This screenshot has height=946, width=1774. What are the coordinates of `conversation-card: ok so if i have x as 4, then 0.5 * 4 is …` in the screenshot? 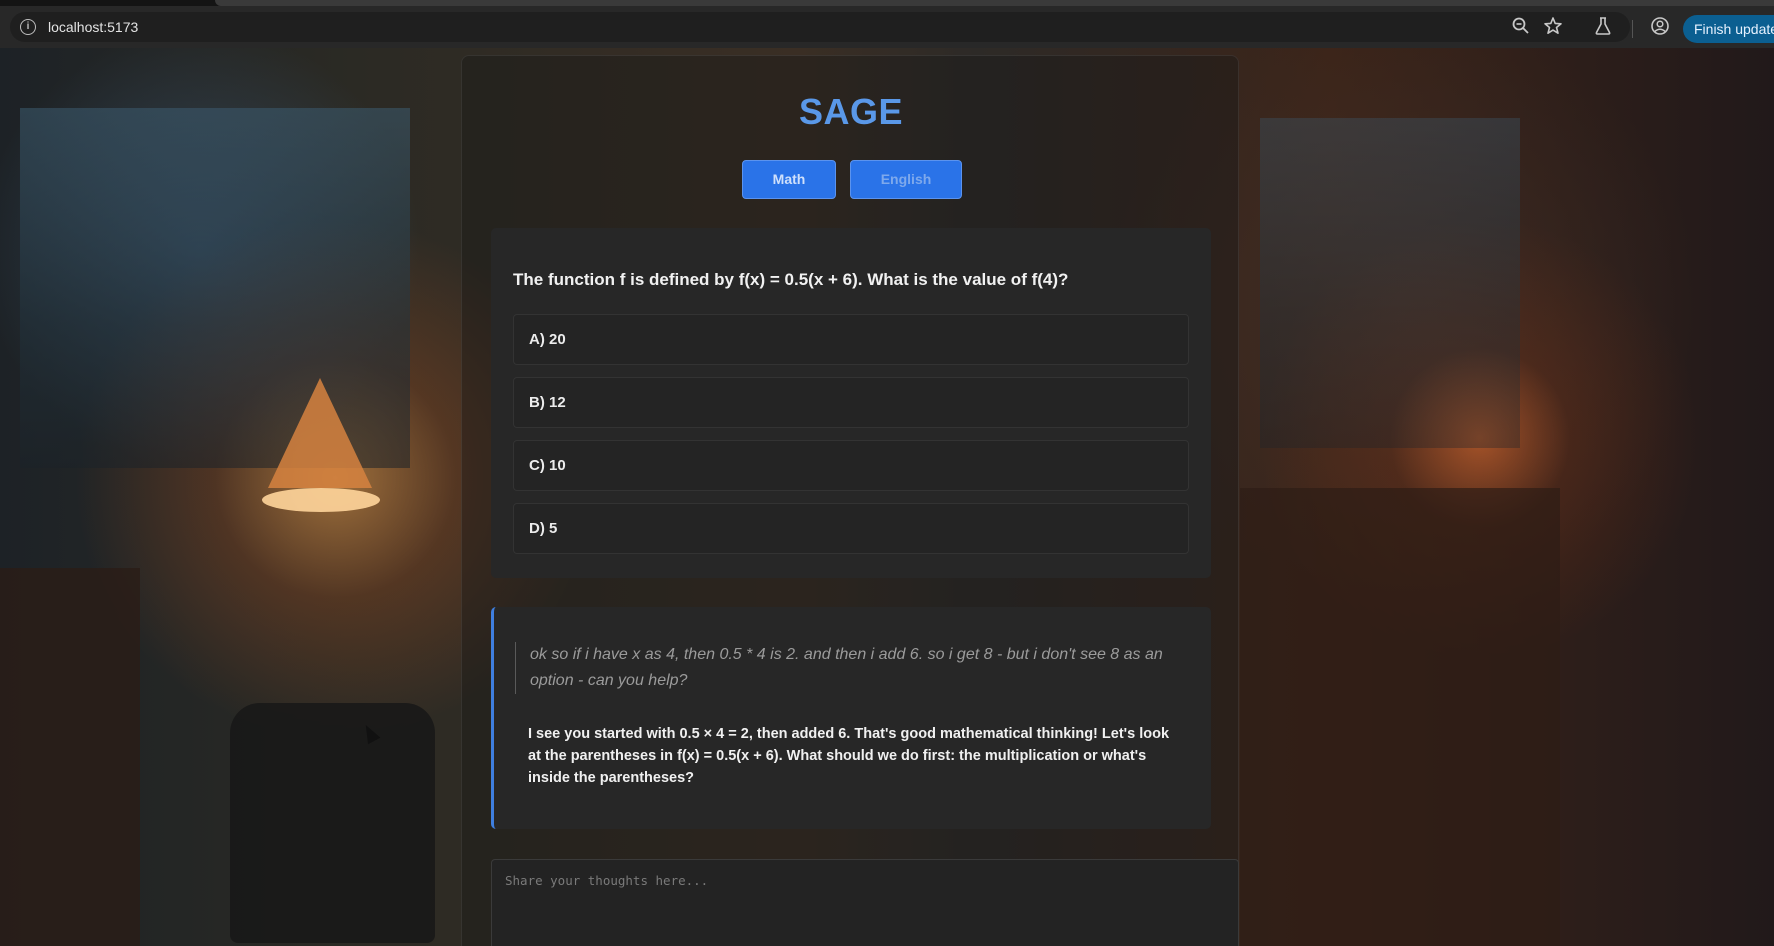 It's located at (851, 718).